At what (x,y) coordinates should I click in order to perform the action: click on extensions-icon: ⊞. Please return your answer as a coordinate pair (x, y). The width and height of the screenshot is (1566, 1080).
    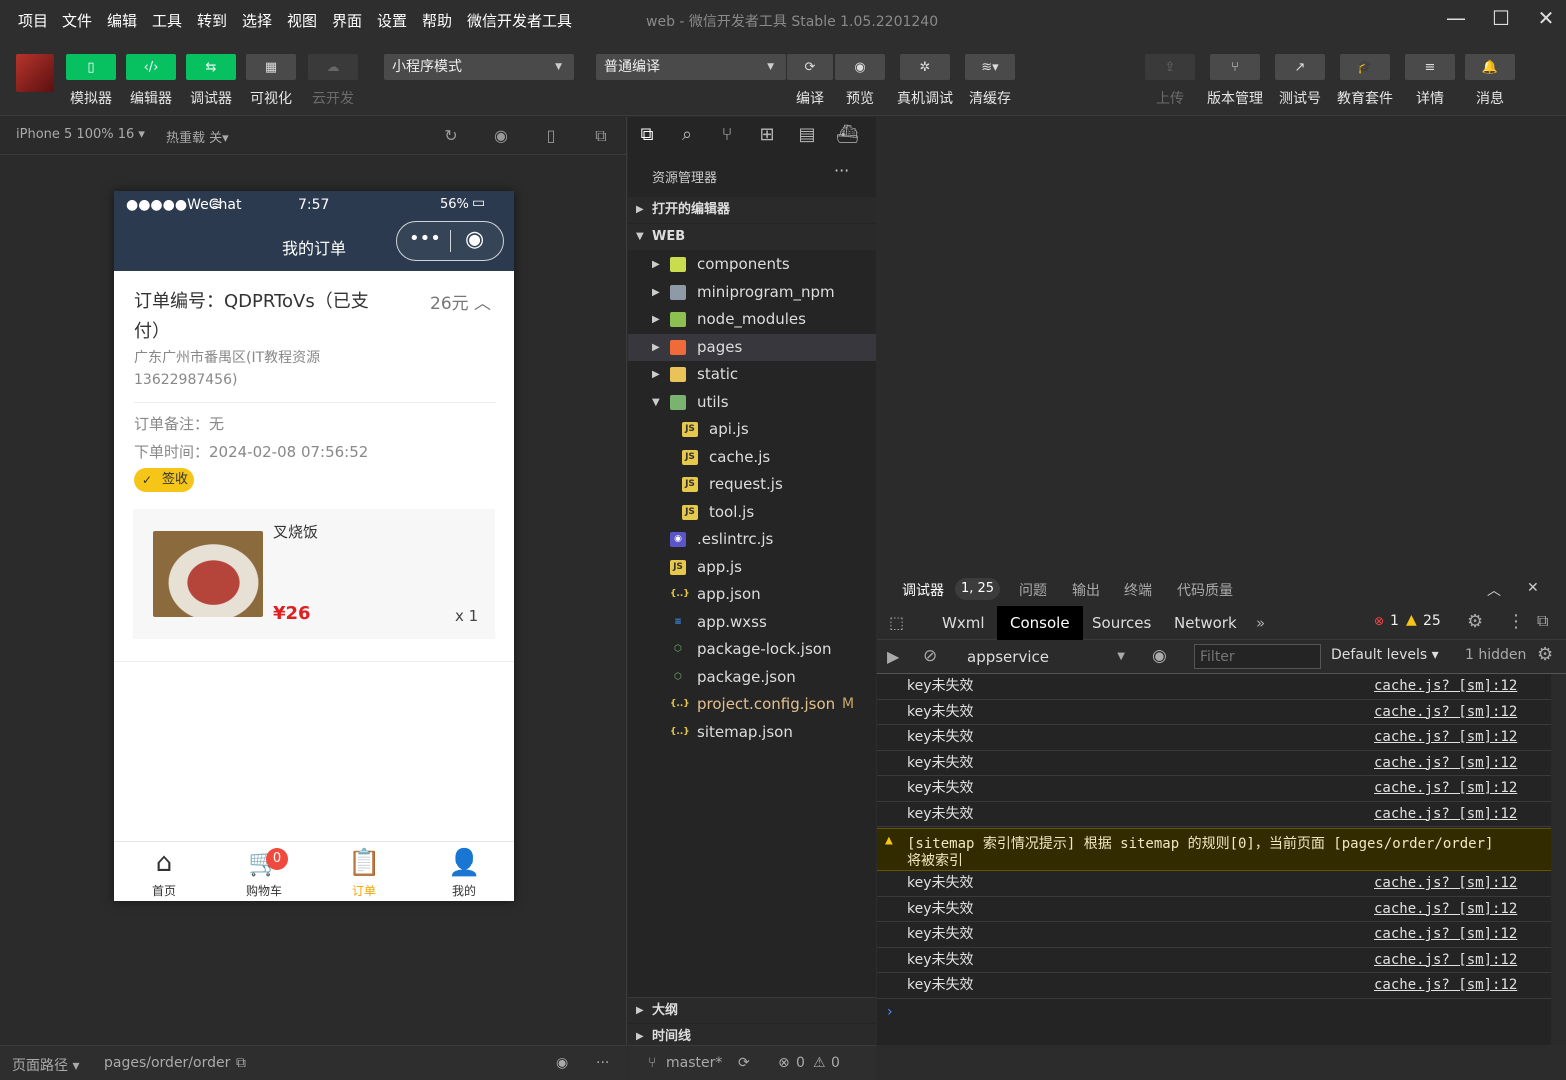
    Looking at the image, I should click on (767, 135).